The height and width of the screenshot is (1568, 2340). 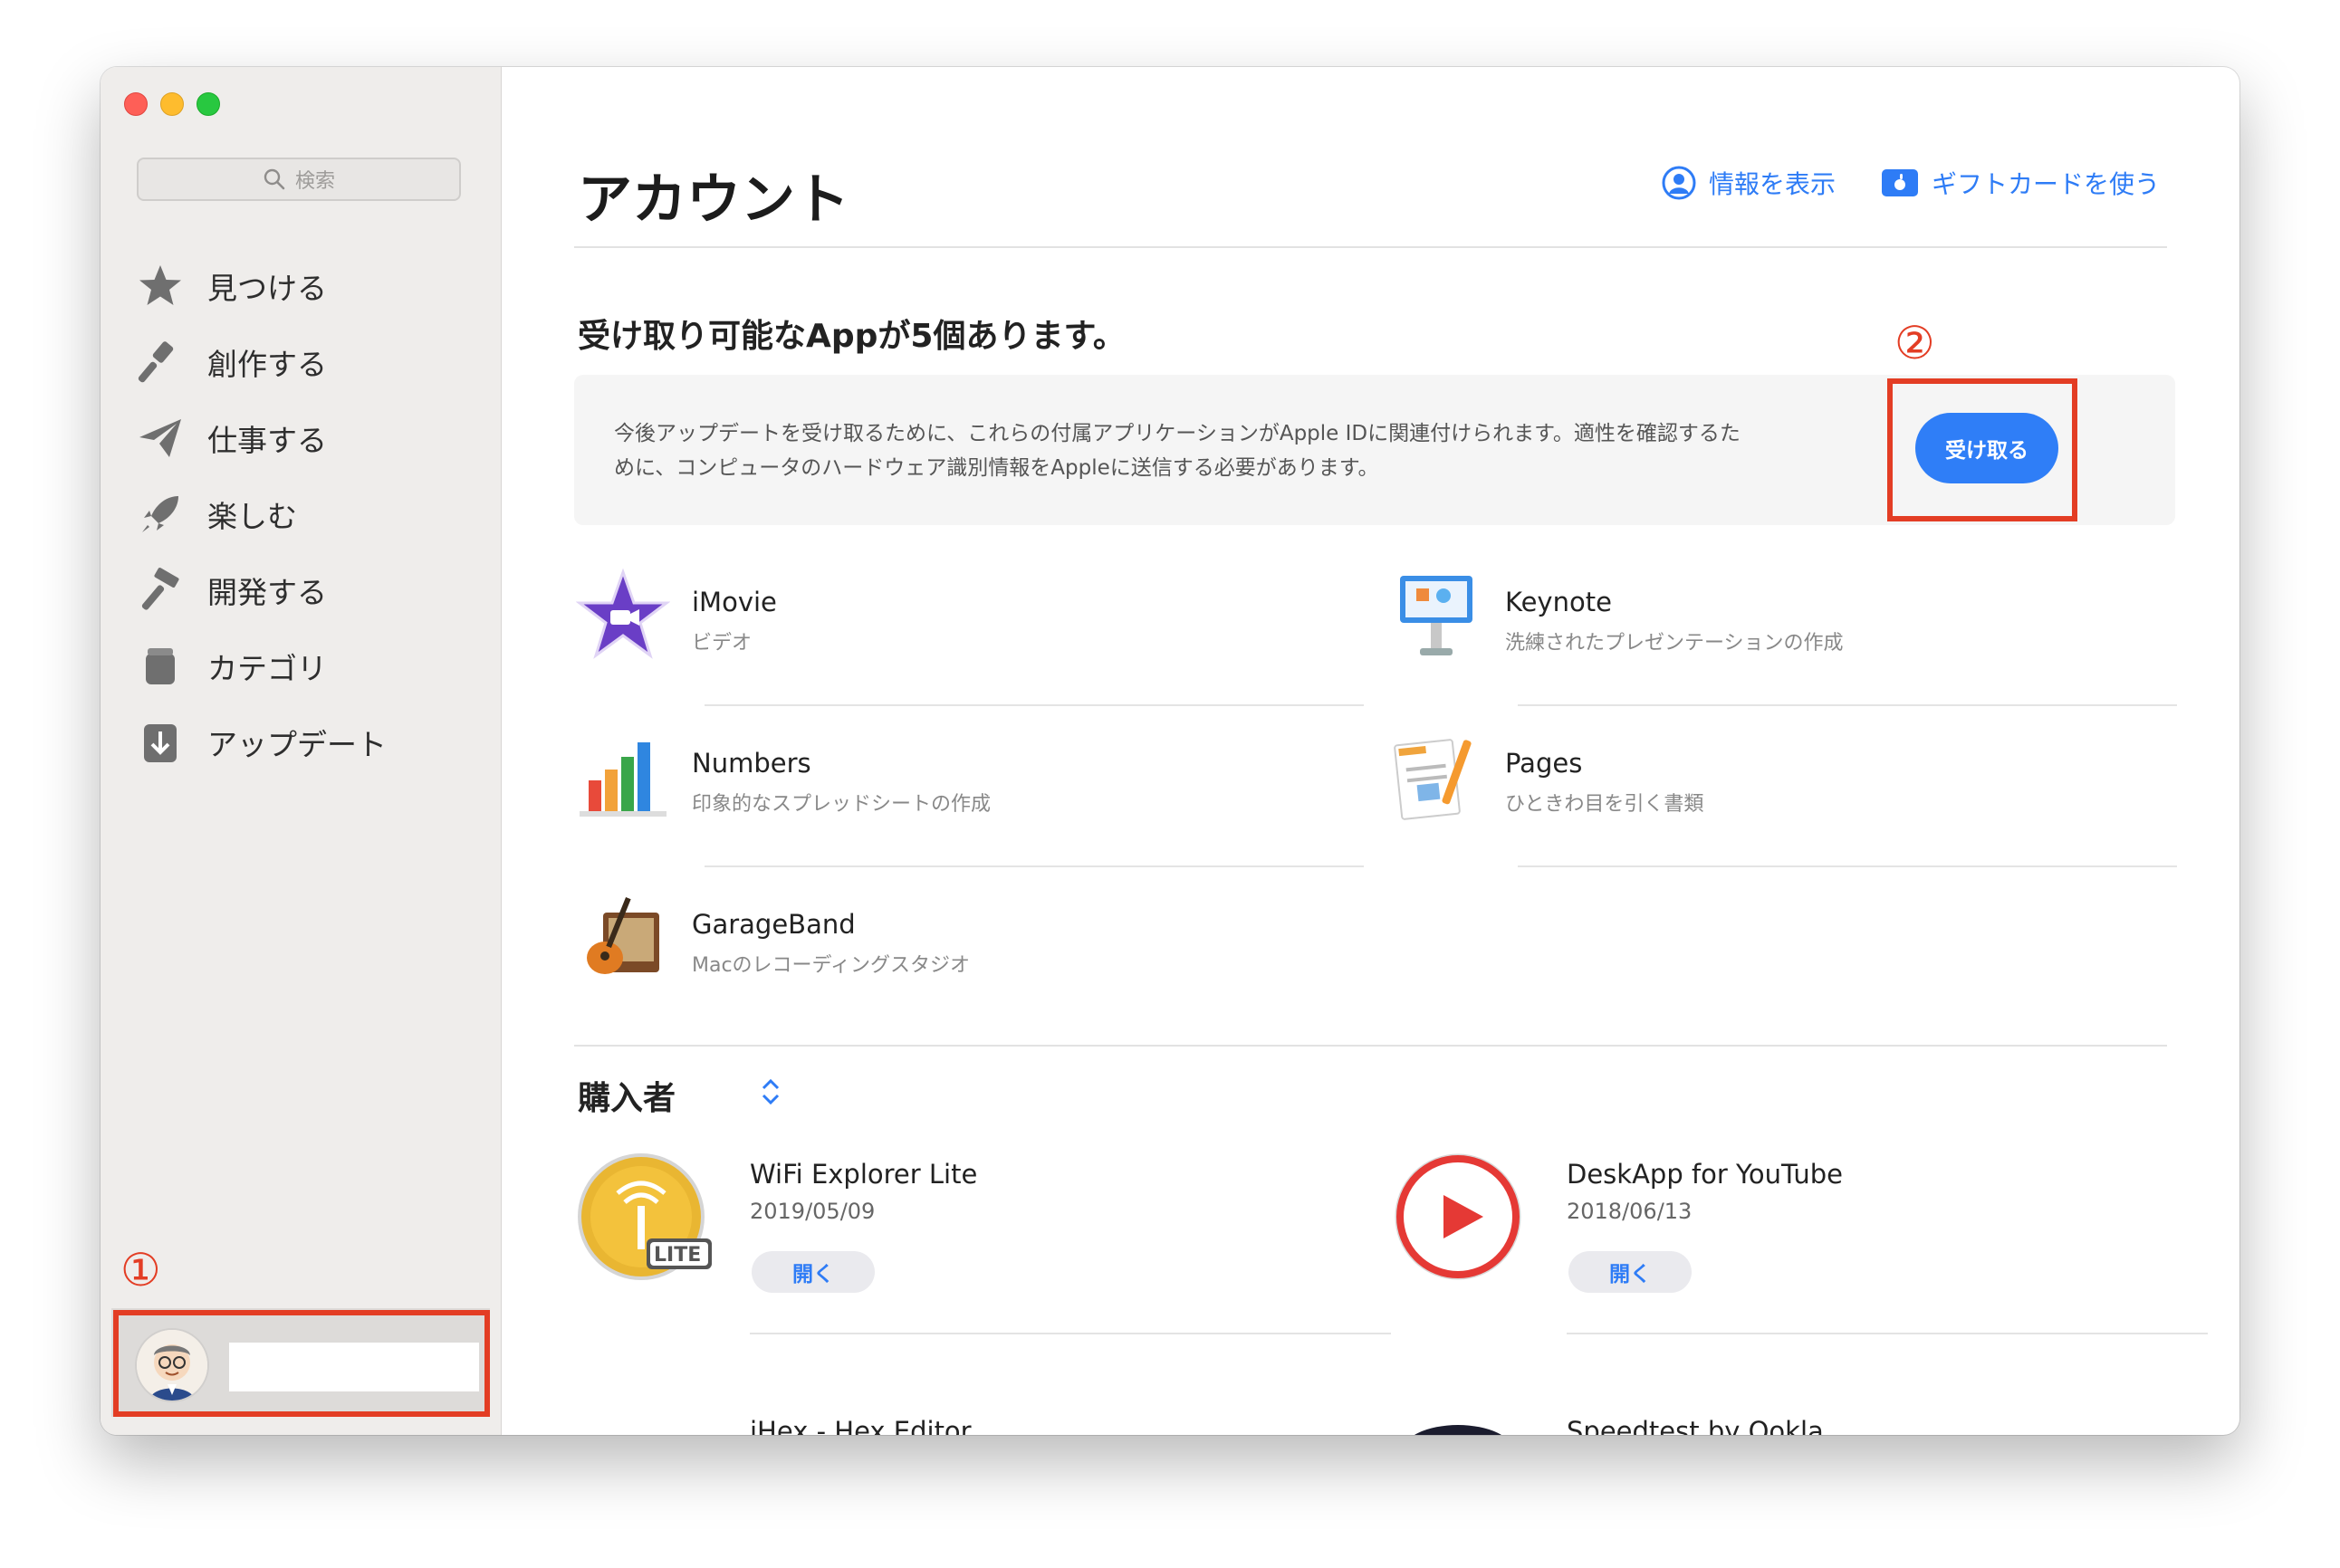 What do you see at coordinates (160, 286) in the screenshot?
I see `star-icon` at bounding box center [160, 286].